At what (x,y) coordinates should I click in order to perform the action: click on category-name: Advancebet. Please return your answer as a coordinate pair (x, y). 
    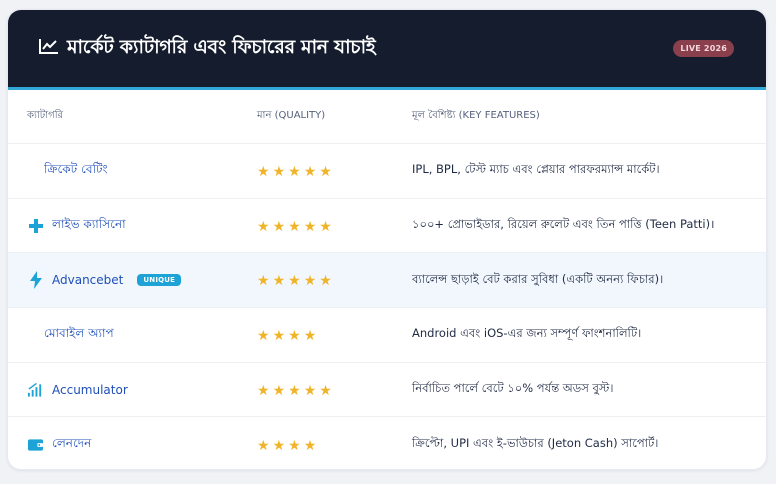
    Looking at the image, I should click on (88, 280).